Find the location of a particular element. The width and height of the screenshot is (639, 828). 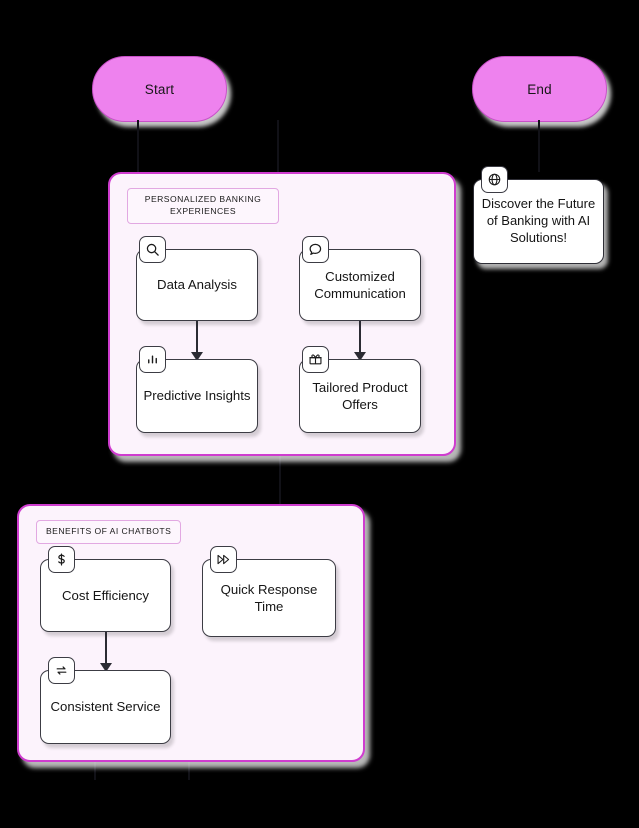

end-terminal-label: End is located at coordinates (539, 89).